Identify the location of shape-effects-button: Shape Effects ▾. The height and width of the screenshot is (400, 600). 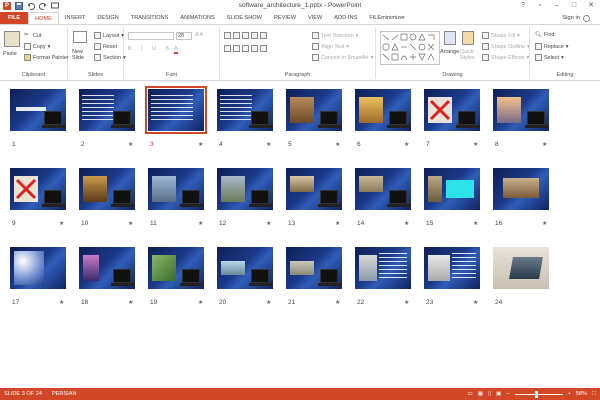
(505, 57).